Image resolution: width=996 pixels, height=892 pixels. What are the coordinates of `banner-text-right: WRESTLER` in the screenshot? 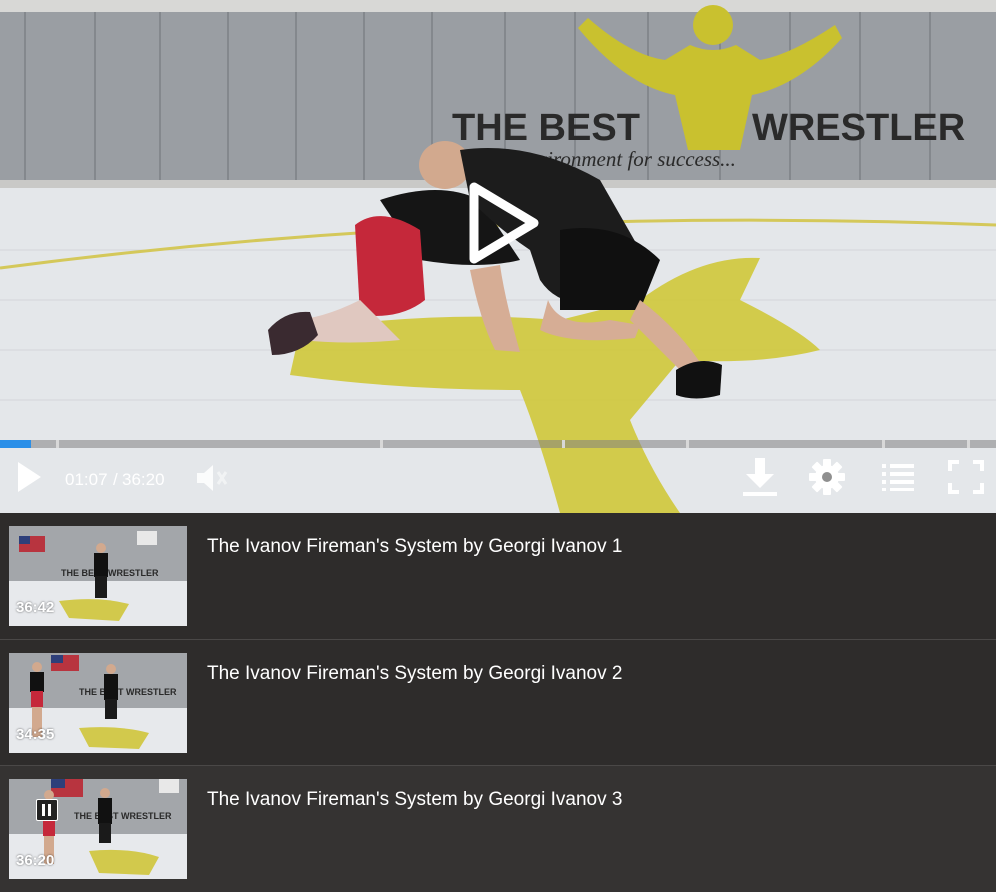 It's located at (858, 128).